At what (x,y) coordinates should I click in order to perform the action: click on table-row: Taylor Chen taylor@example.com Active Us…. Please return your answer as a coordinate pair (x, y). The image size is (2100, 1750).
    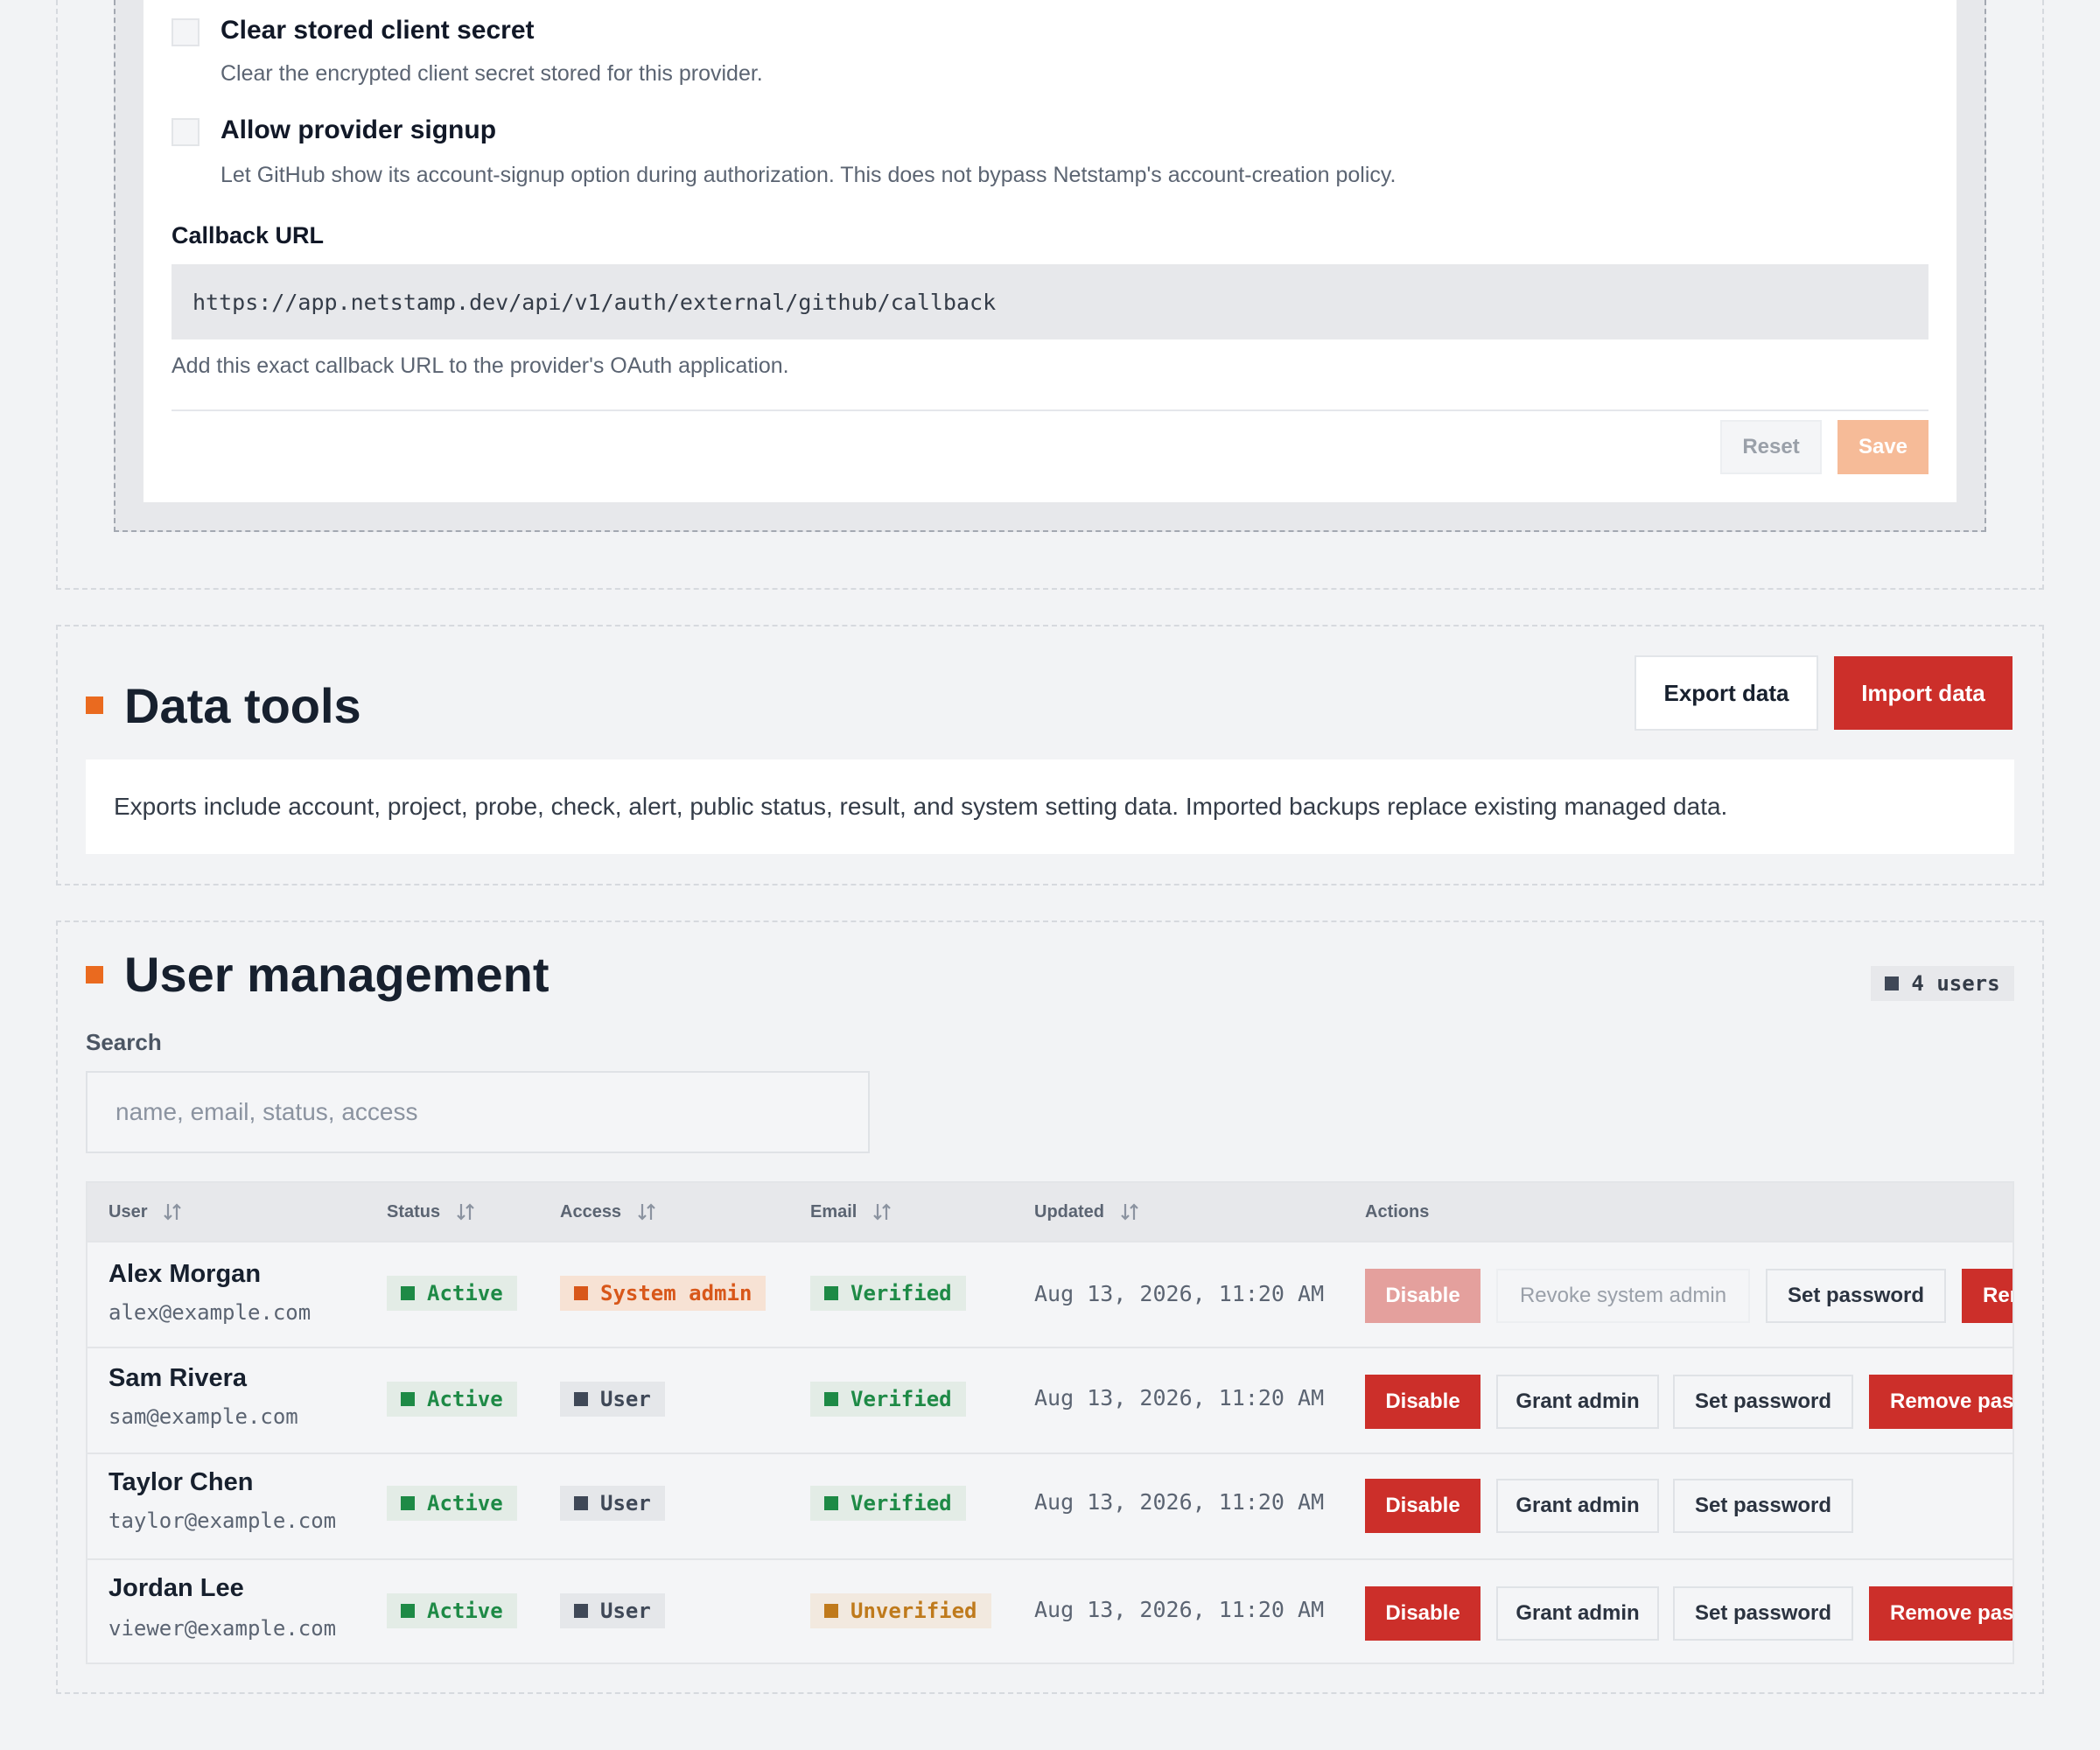
    Looking at the image, I should click on (1050, 1505).